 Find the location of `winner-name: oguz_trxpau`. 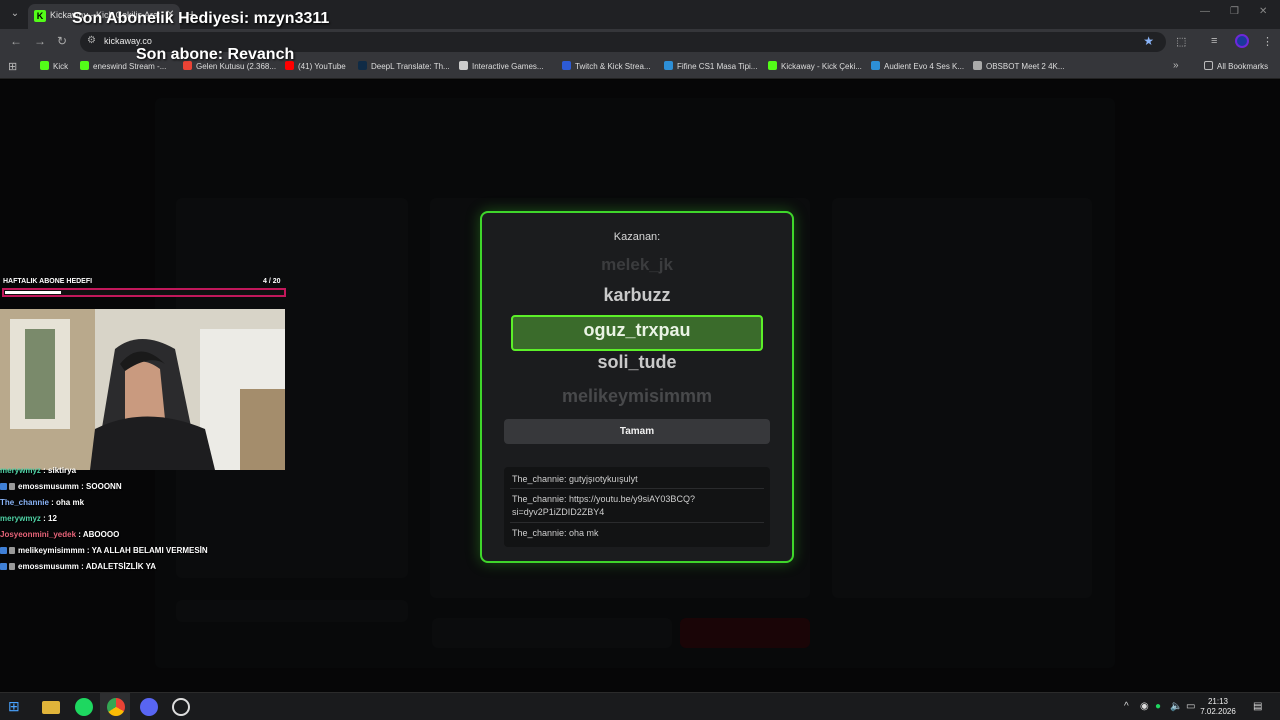

winner-name: oguz_trxpau is located at coordinates (637, 330).